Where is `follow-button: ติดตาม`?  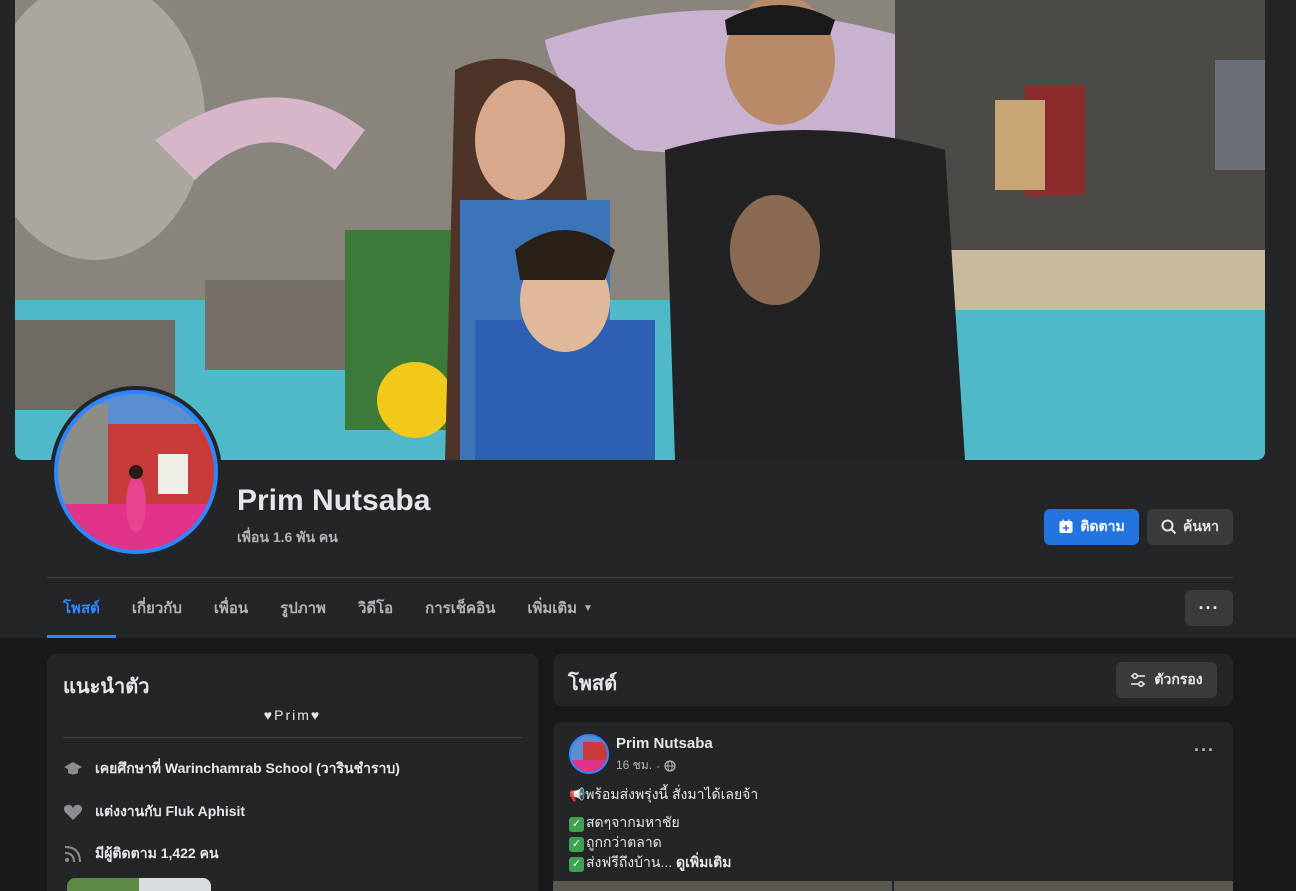
follow-button: ติดตาม is located at coordinates (1091, 527).